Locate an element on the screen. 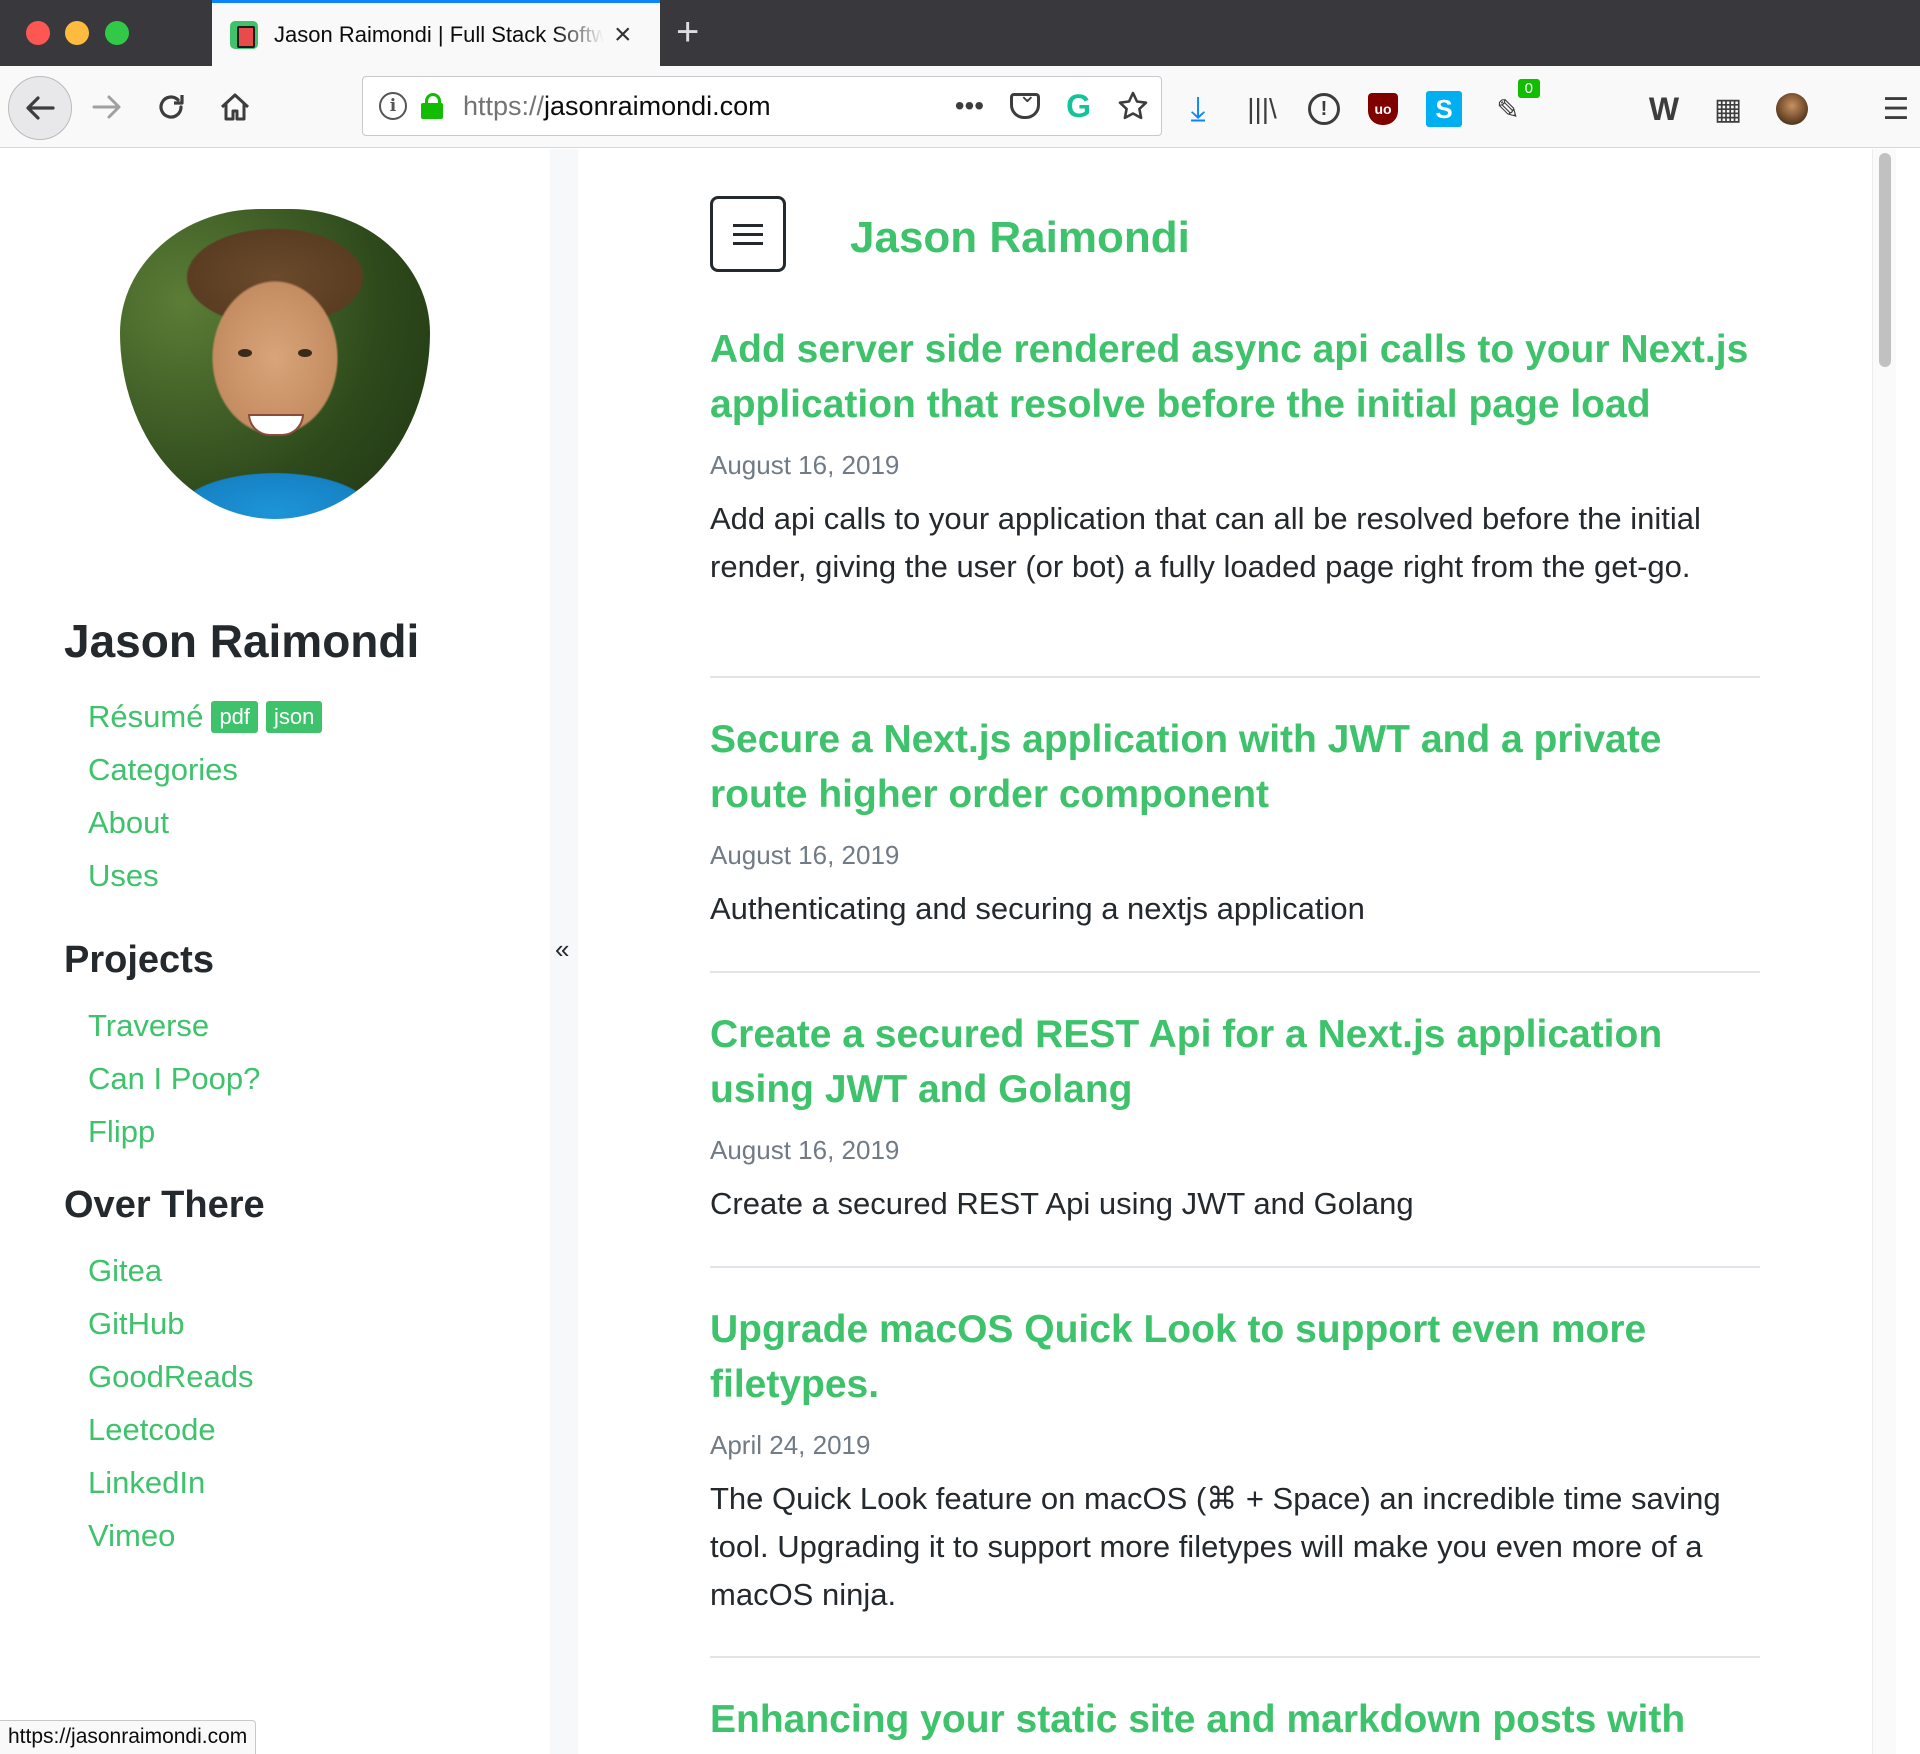 This screenshot has height=1754, width=1920. external-link-goodreads: GoodReads is located at coordinates (170, 1376).